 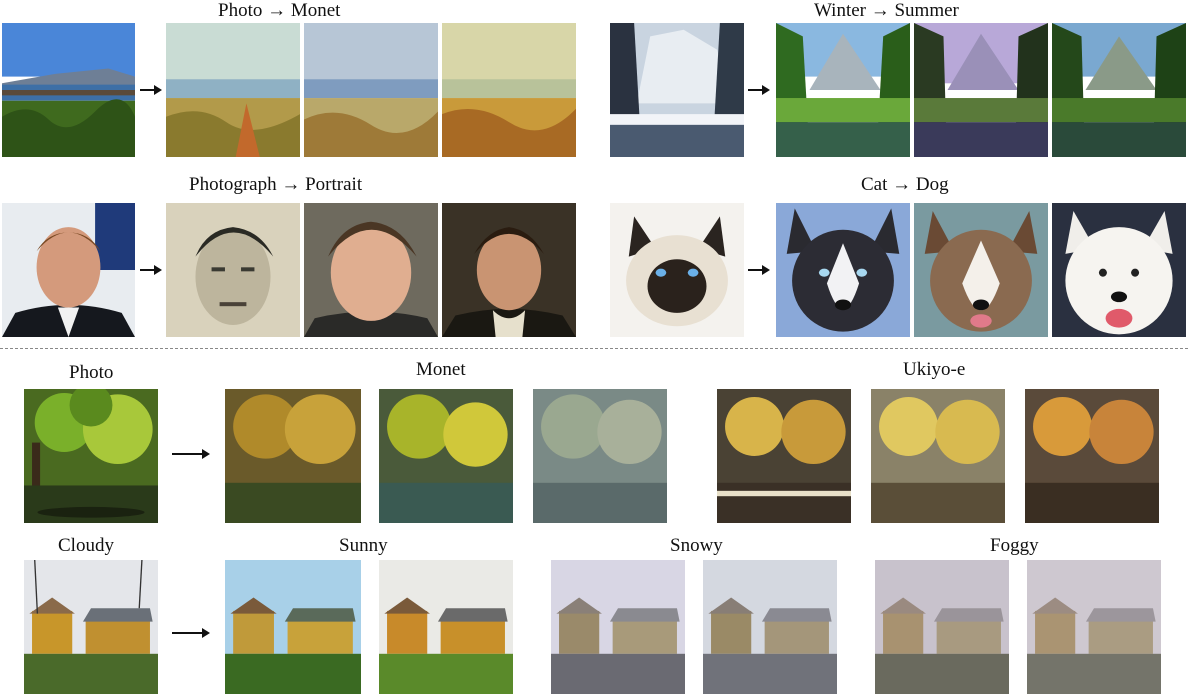 I want to click on photo-lake-source, so click(x=68, y=90).